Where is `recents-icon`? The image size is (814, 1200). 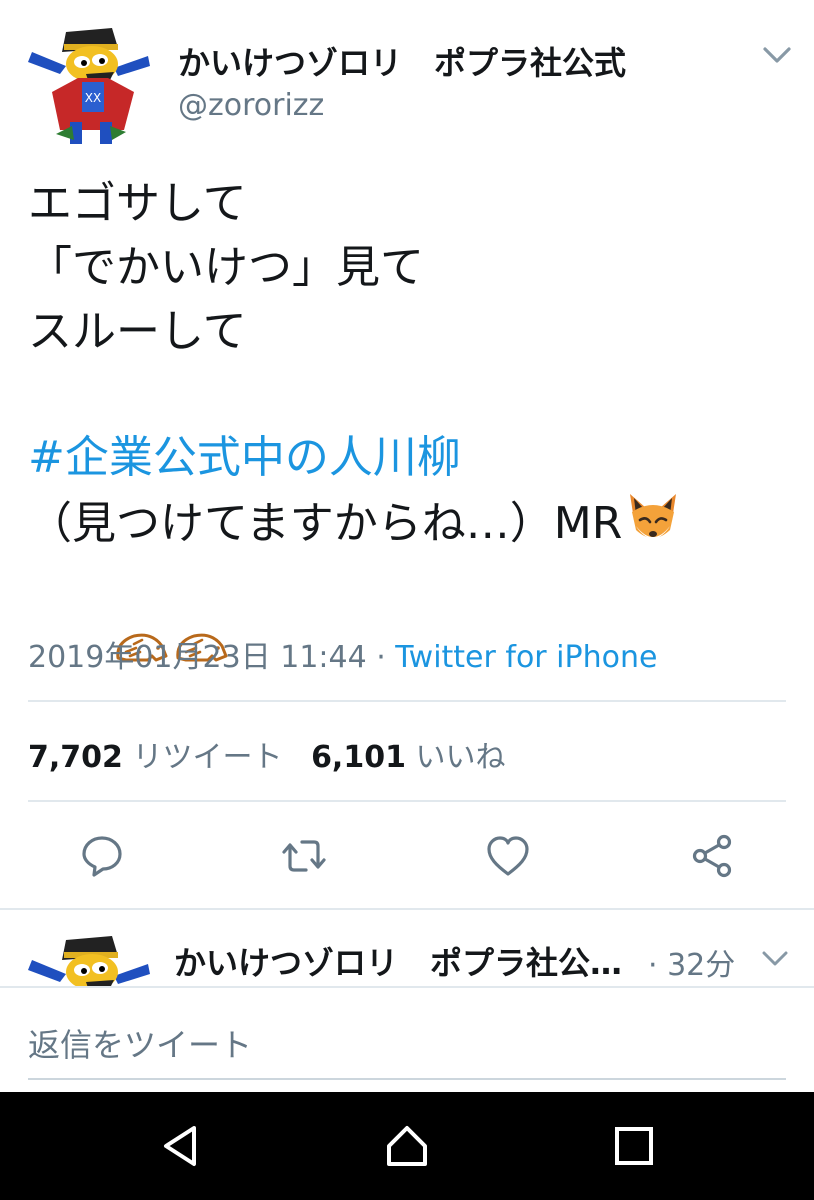
recents-icon is located at coordinates (634, 1146).